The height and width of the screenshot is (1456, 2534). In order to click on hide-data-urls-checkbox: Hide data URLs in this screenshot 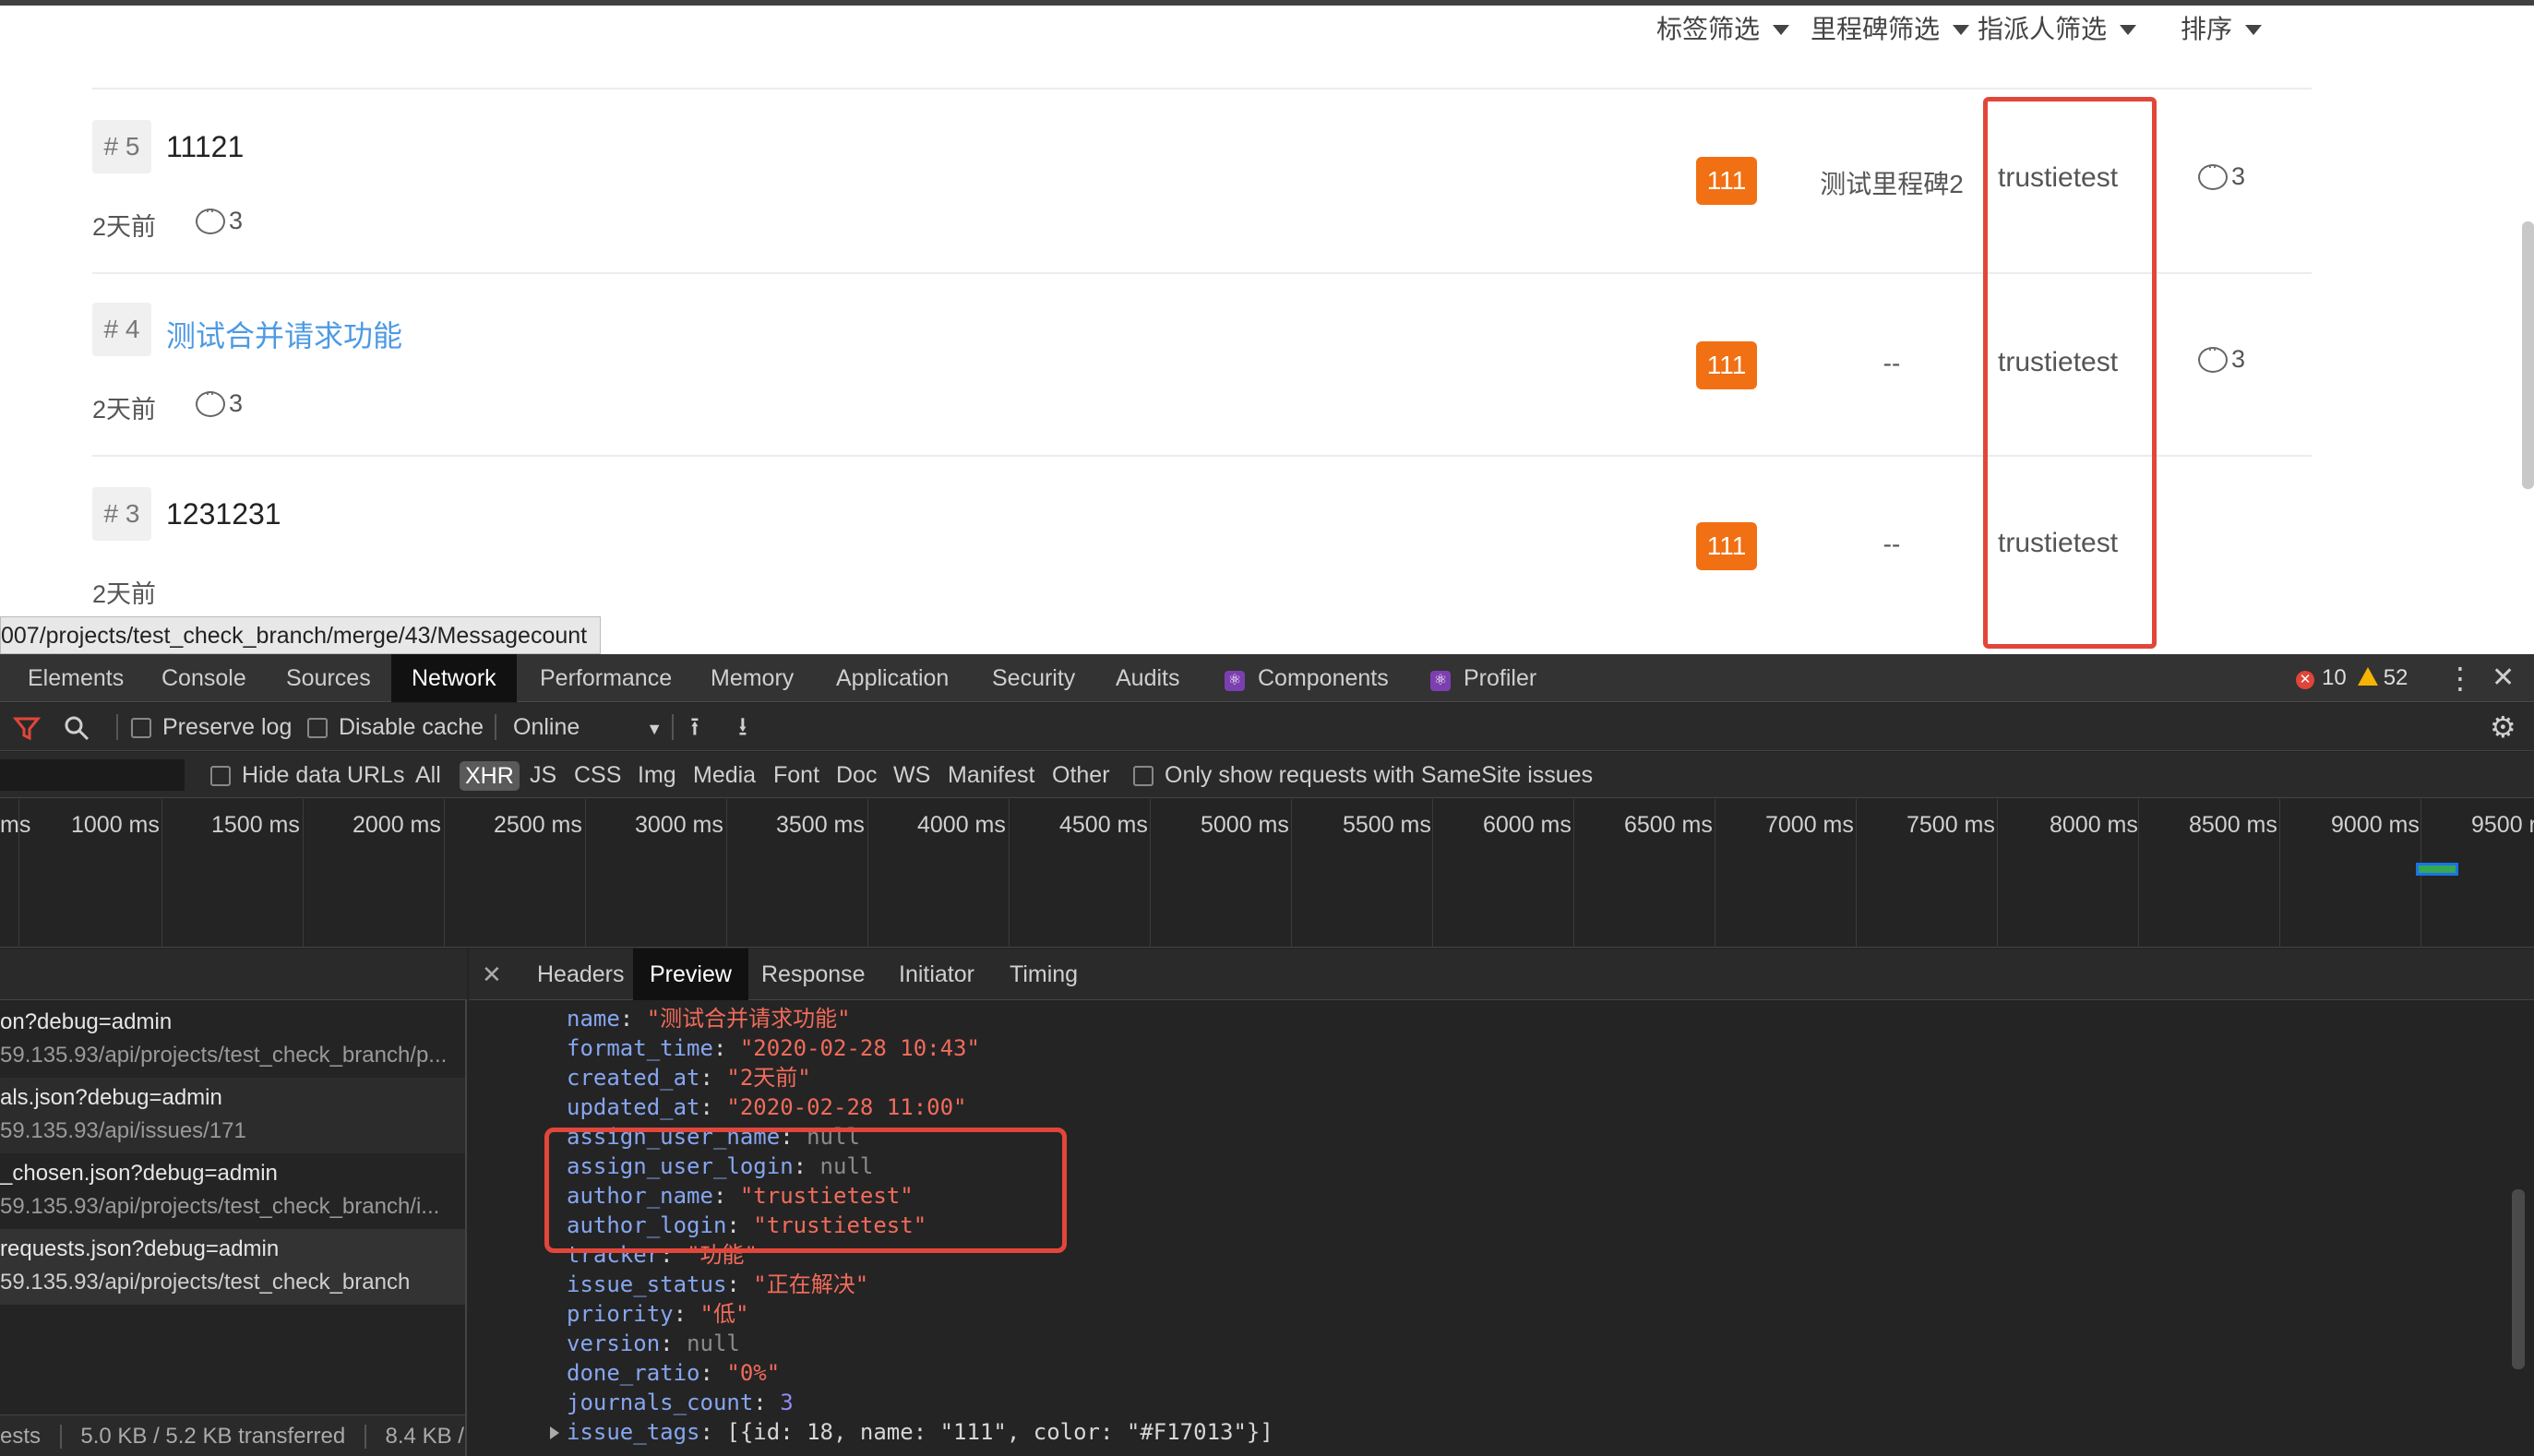, I will do `click(307, 775)`.